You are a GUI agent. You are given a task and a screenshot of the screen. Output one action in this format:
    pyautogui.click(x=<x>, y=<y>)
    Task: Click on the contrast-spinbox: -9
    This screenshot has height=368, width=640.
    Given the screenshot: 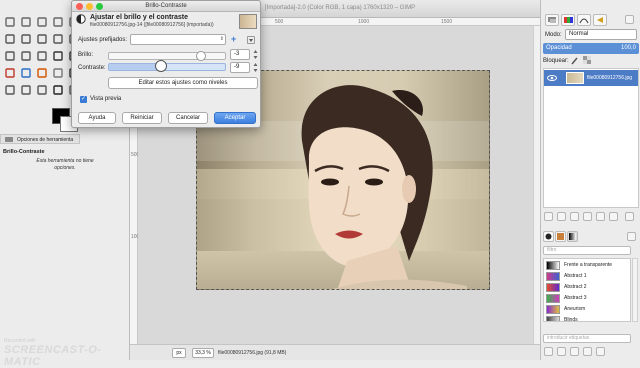 What is the action you would take?
    pyautogui.click(x=240, y=67)
    